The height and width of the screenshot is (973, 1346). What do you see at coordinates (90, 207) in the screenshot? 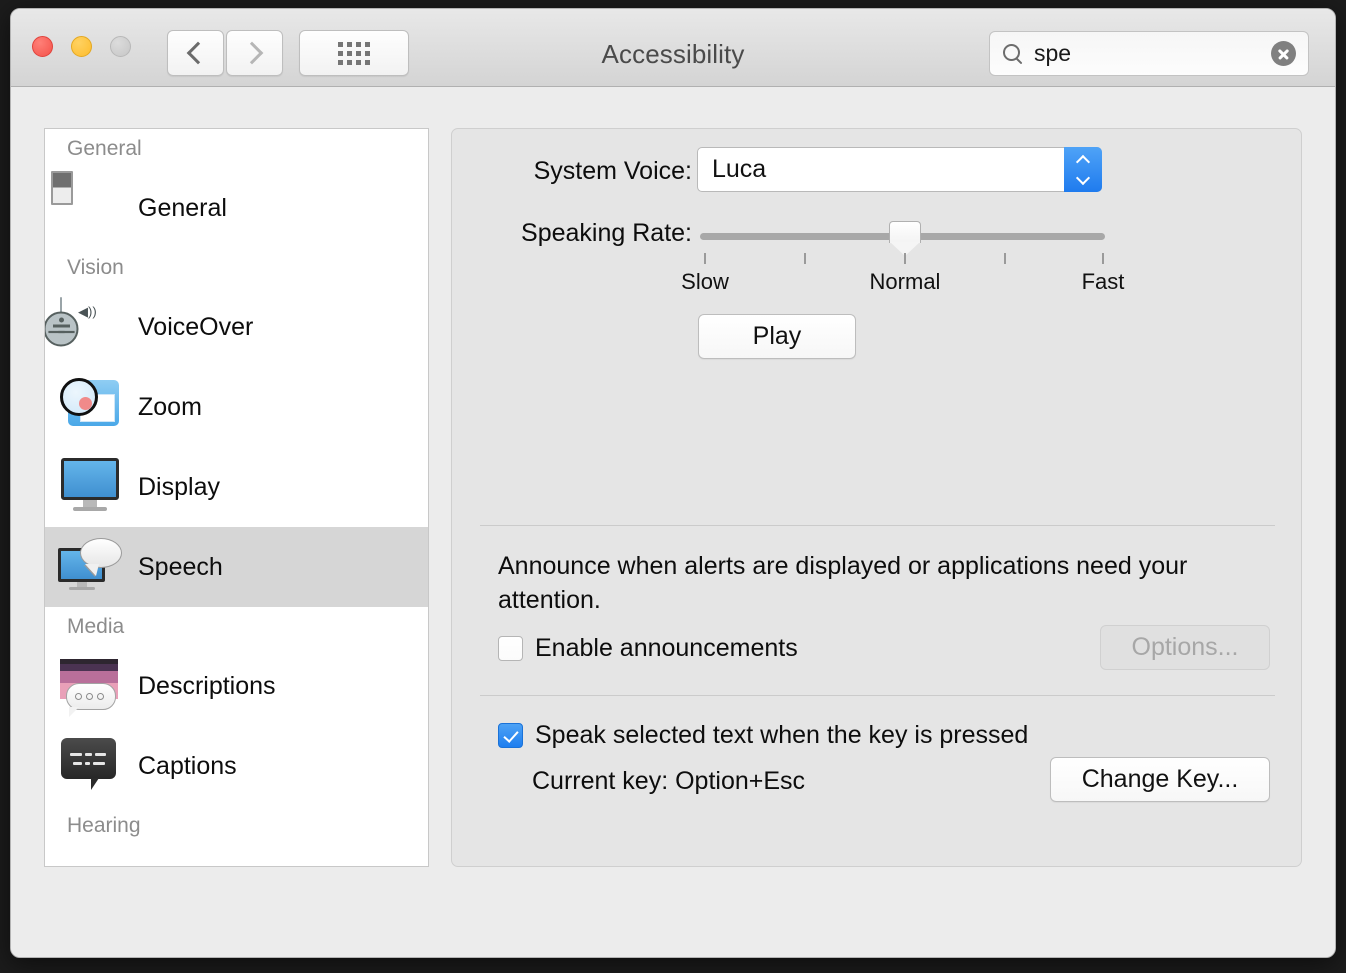
I see `toggle-switch-icon` at bounding box center [90, 207].